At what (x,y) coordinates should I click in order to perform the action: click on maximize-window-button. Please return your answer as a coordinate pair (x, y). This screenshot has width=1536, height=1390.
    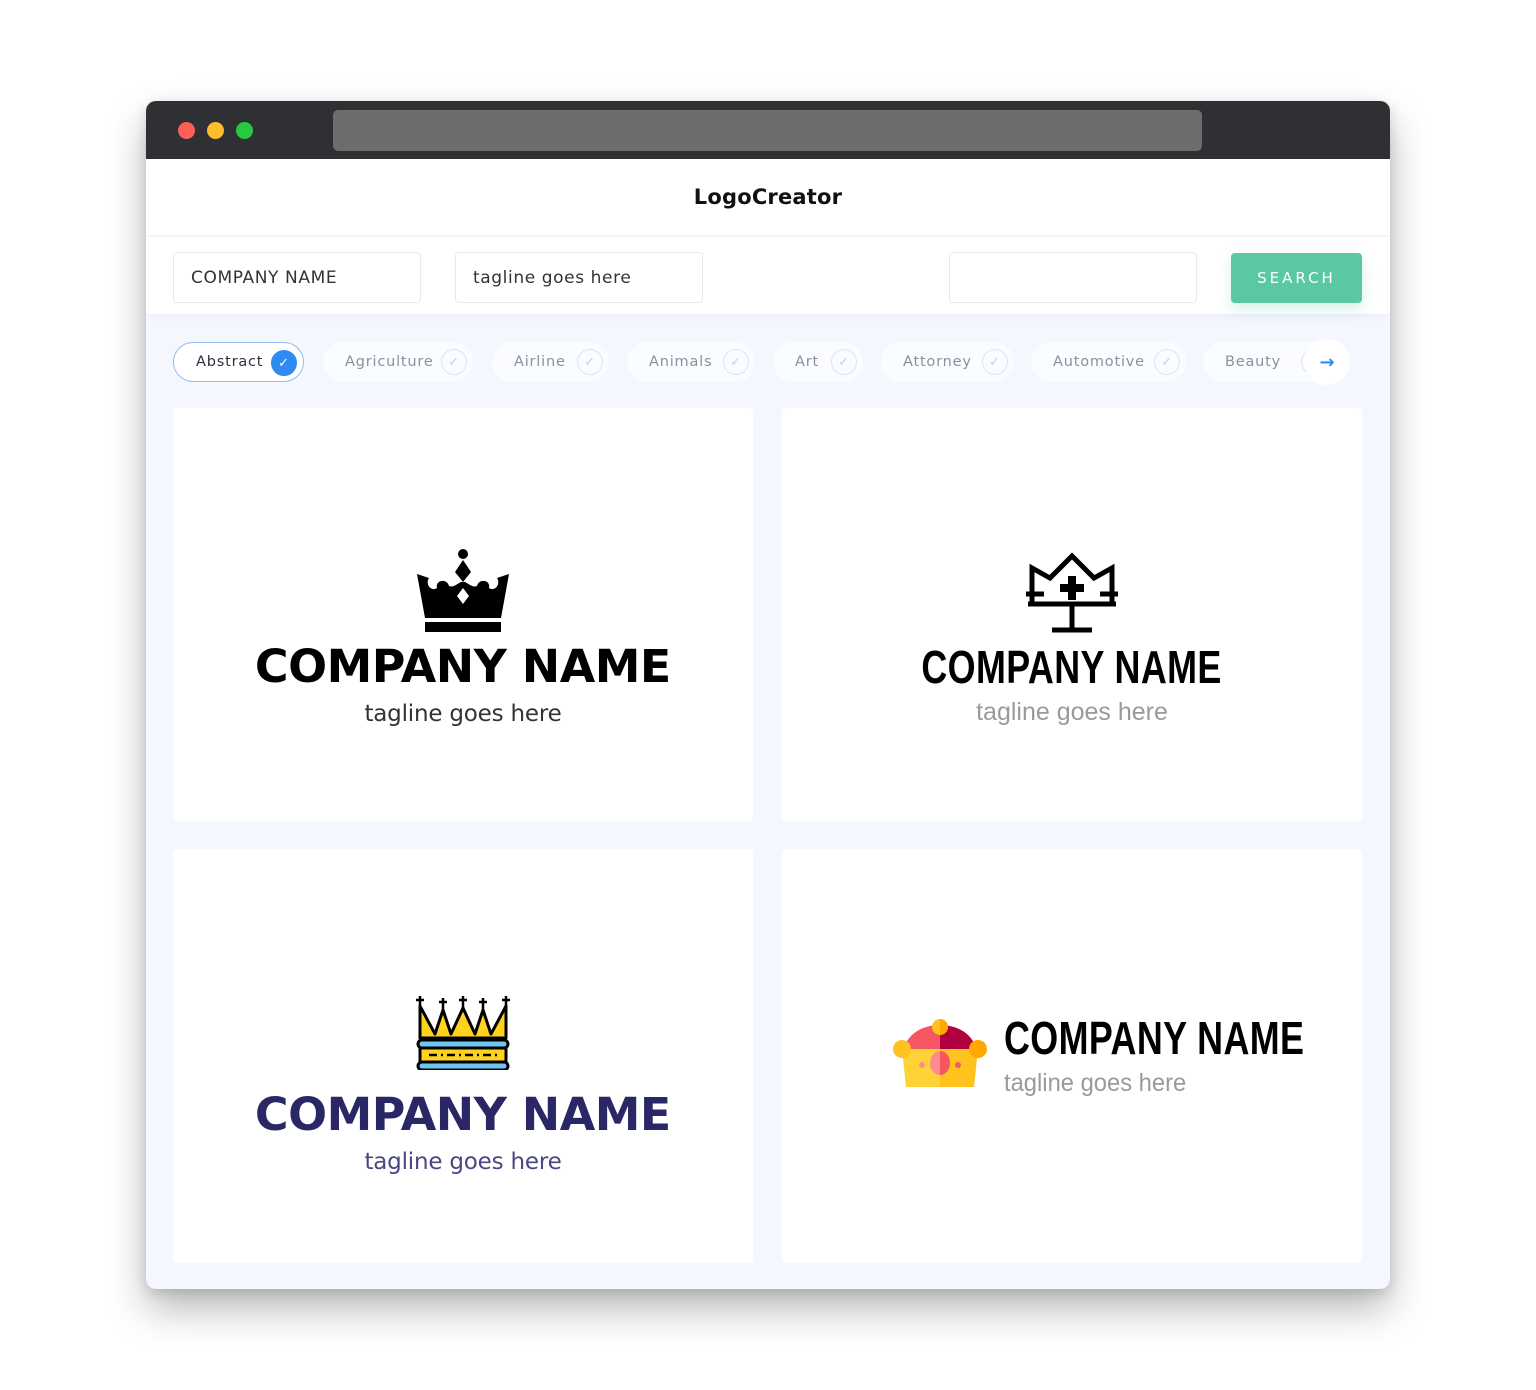
    Looking at the image, I should click on (244, 130).